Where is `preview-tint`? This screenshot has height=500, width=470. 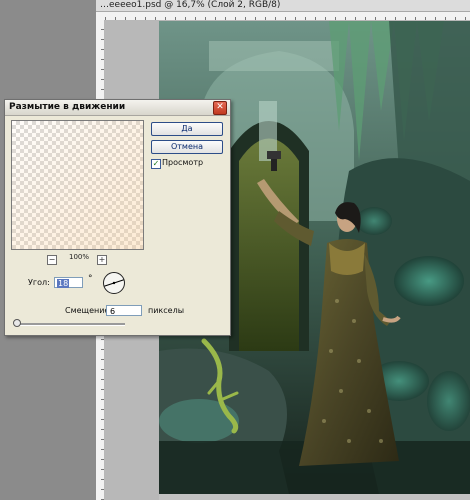
preview-tint is located at coordinates (77, 185).